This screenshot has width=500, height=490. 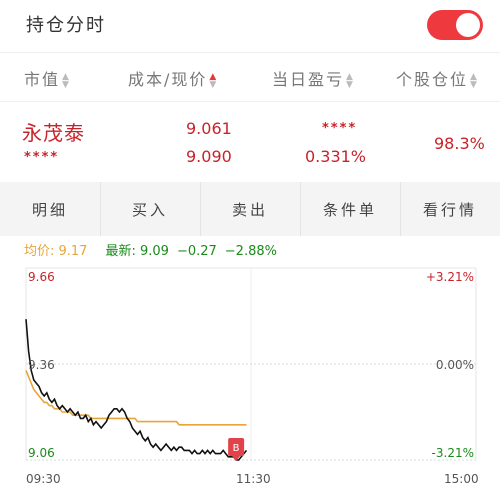 I want to click on y-label-pct-high: +3.21%, so click(x=449, y=277).